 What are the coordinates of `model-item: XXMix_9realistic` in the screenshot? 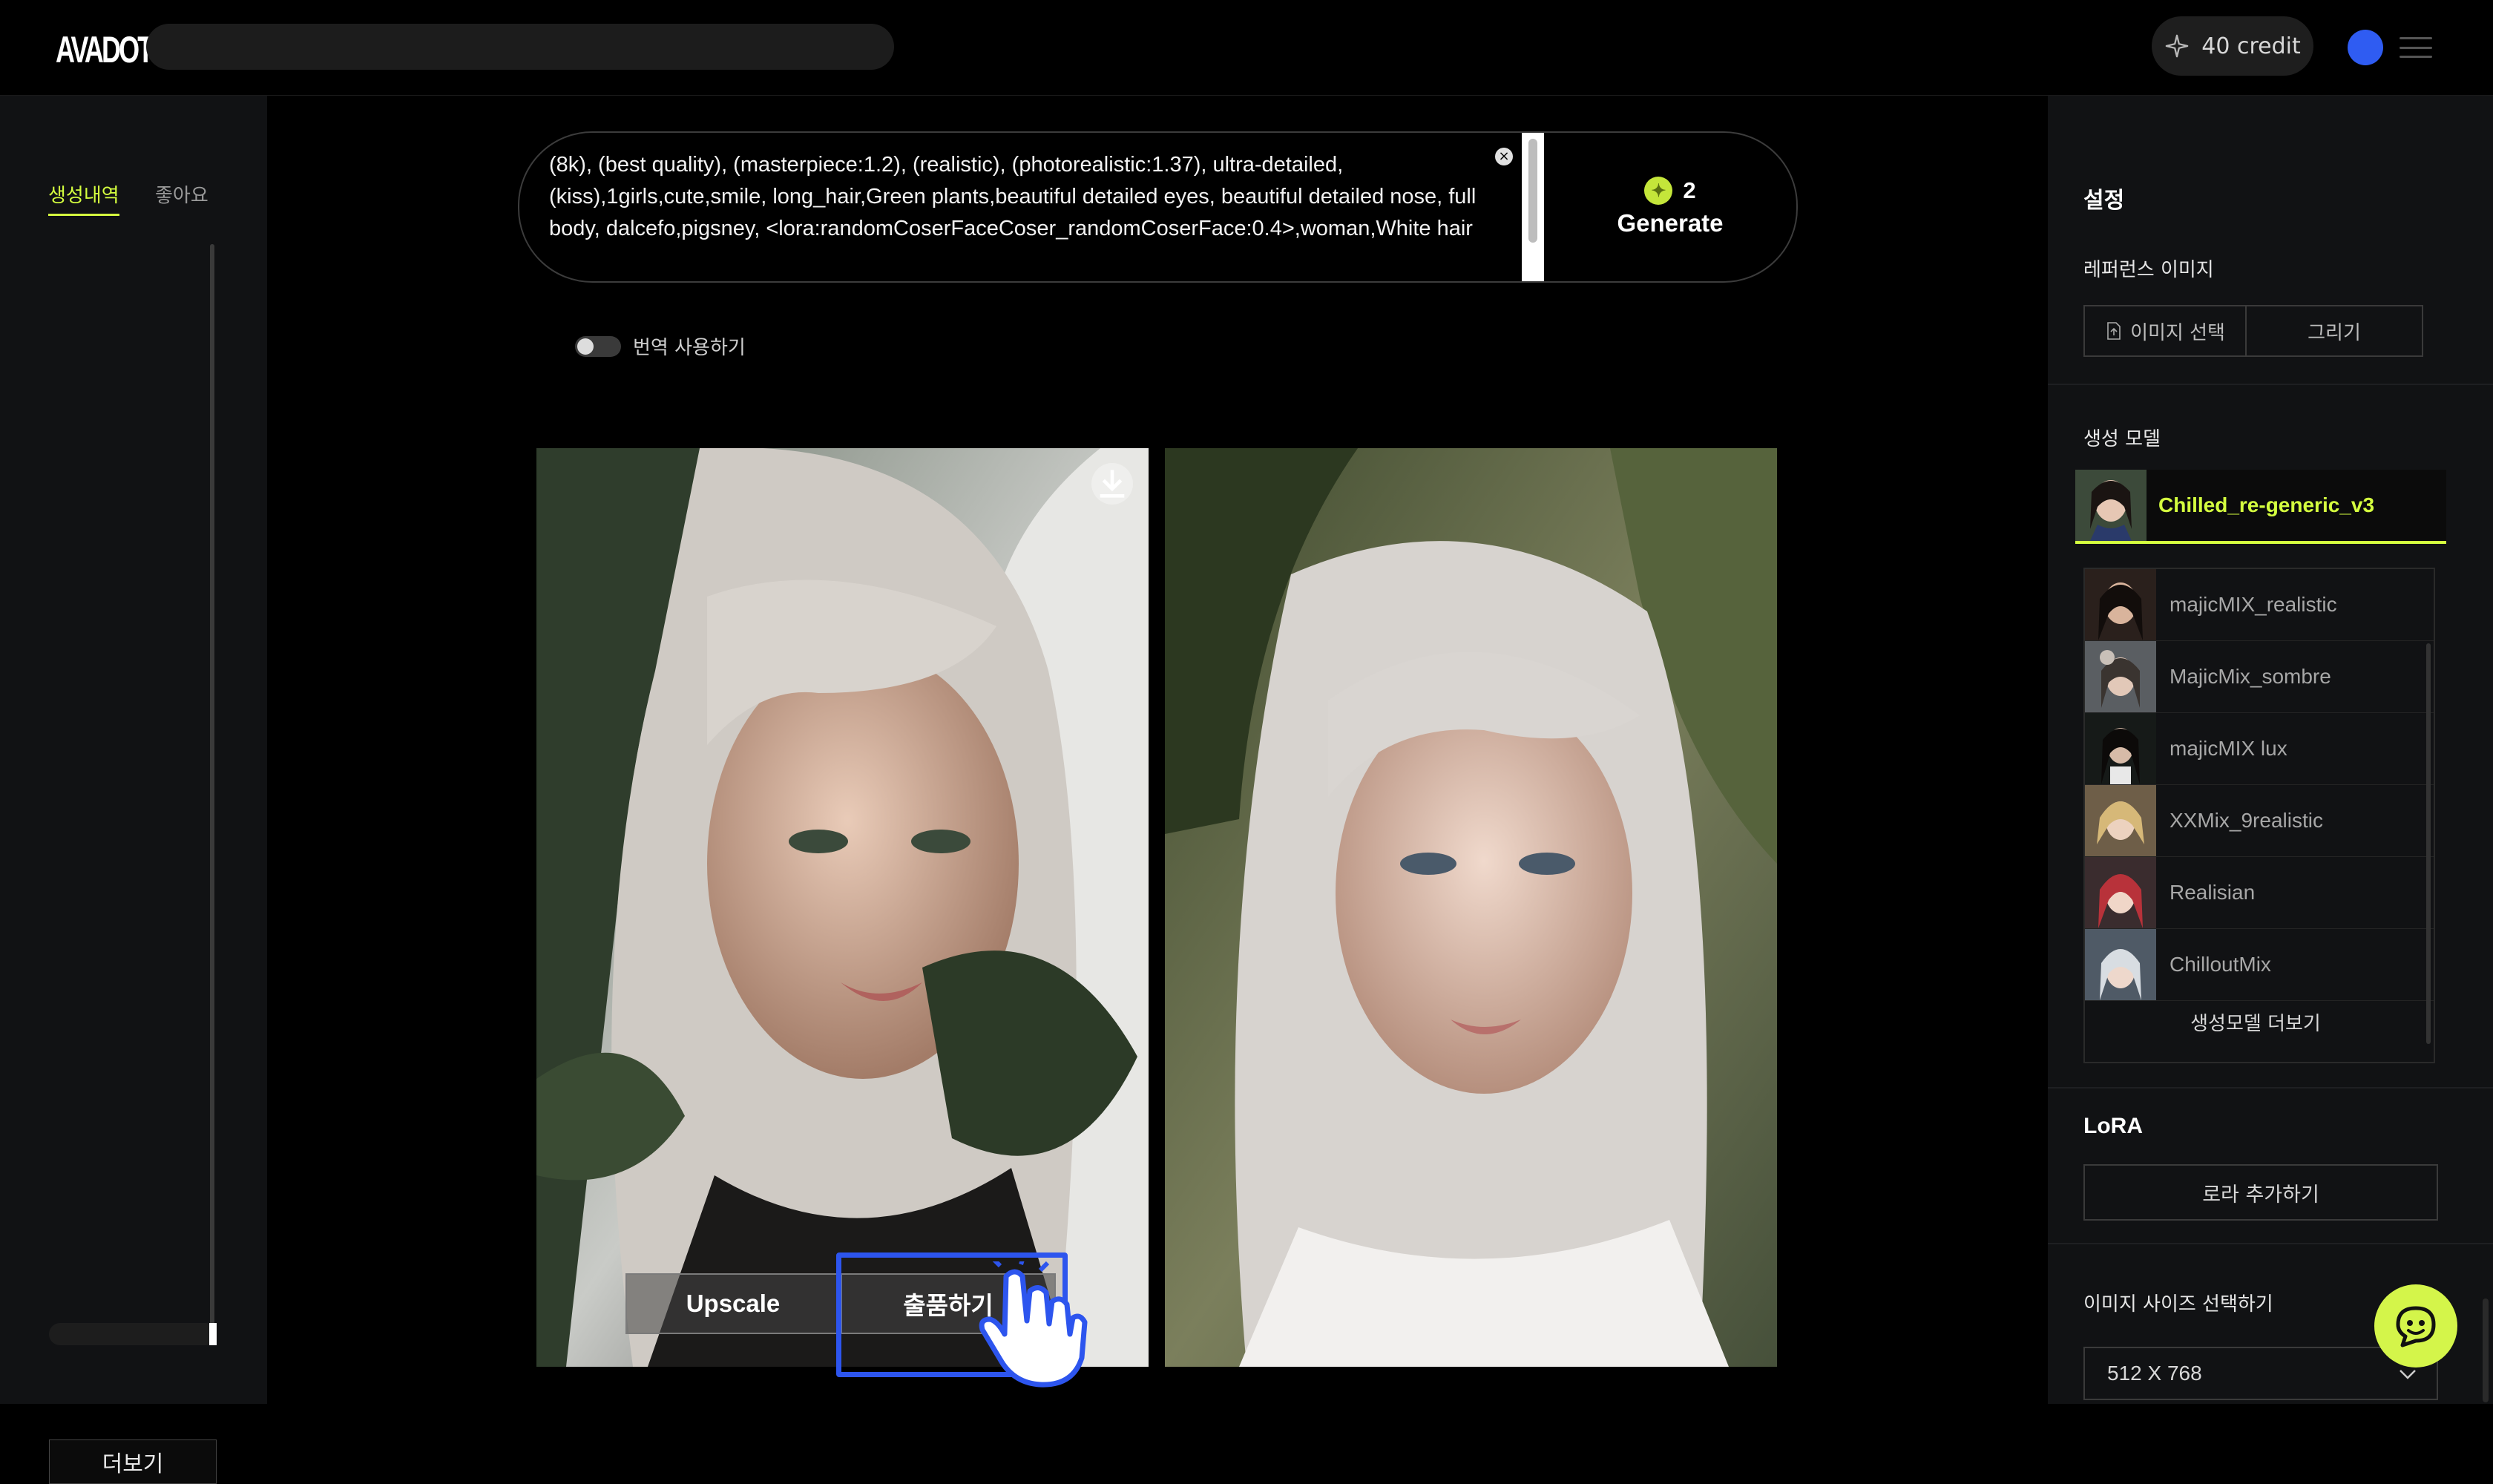 It's located at (2259, 821).